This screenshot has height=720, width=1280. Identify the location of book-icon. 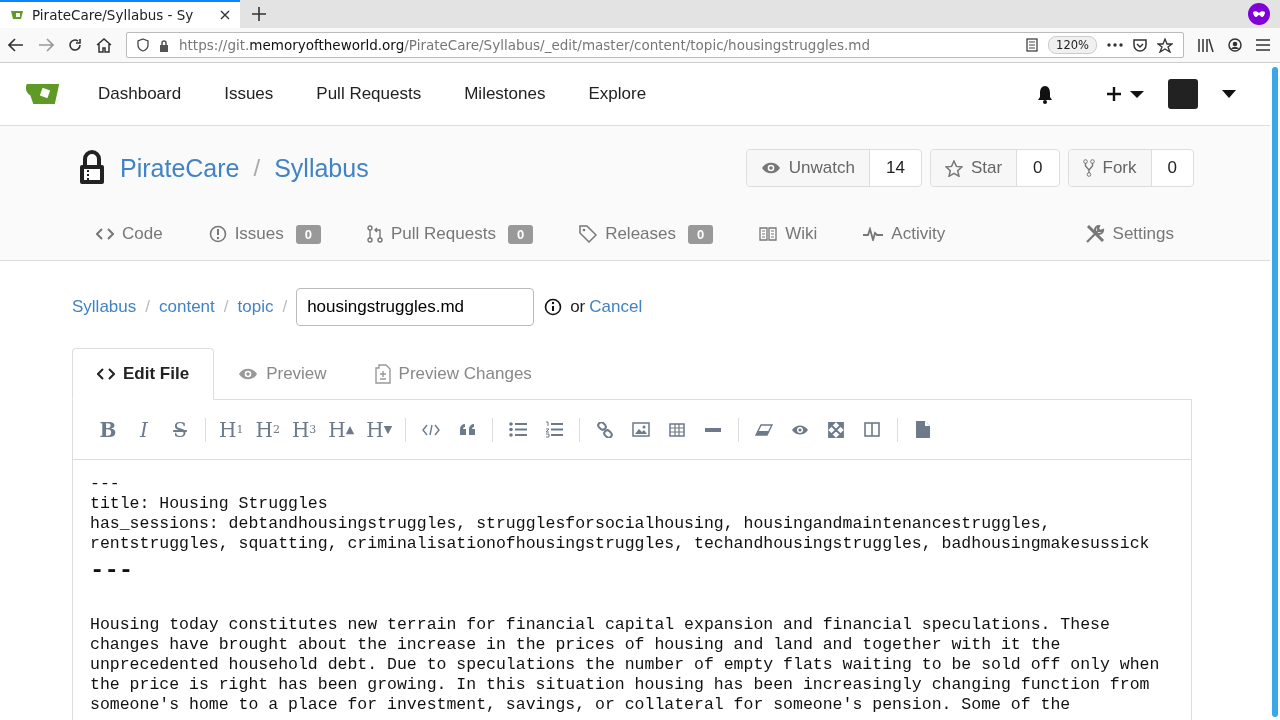
(768, 234).